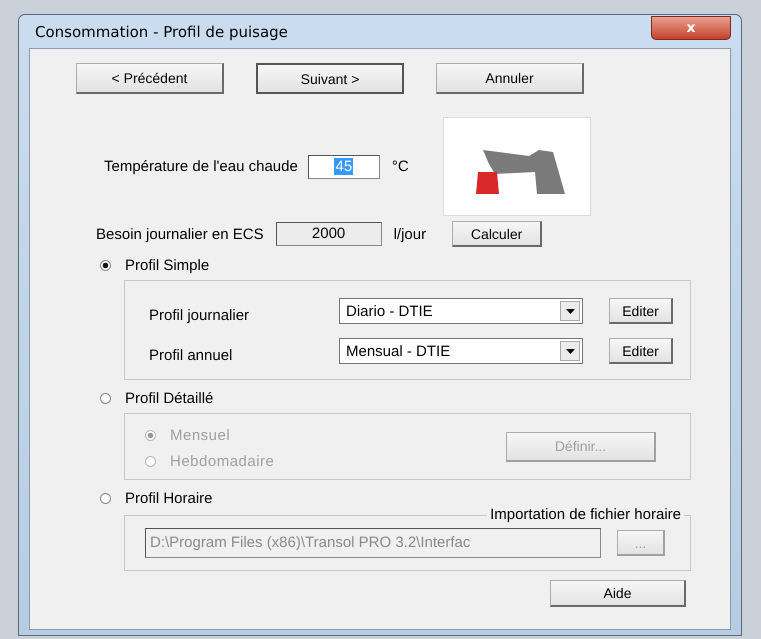 The image size is (761, 639). What do you see at coordinates (191, 355) in the screenshot?
I see `profile-label: Profil annuel` at bounding box center [191, 355].